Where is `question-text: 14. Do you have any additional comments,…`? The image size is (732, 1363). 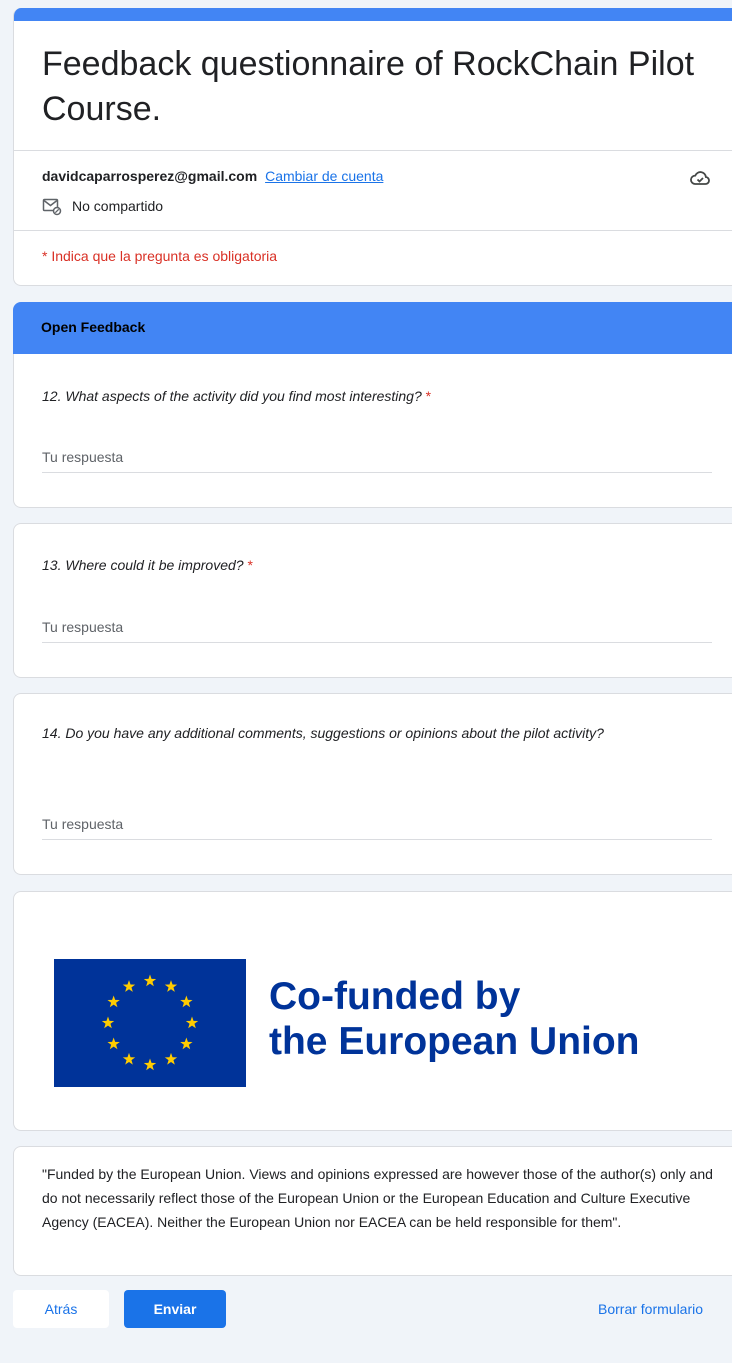 question-text: 14. Do you have any additional comments,… is located at coordinates (323, 733).